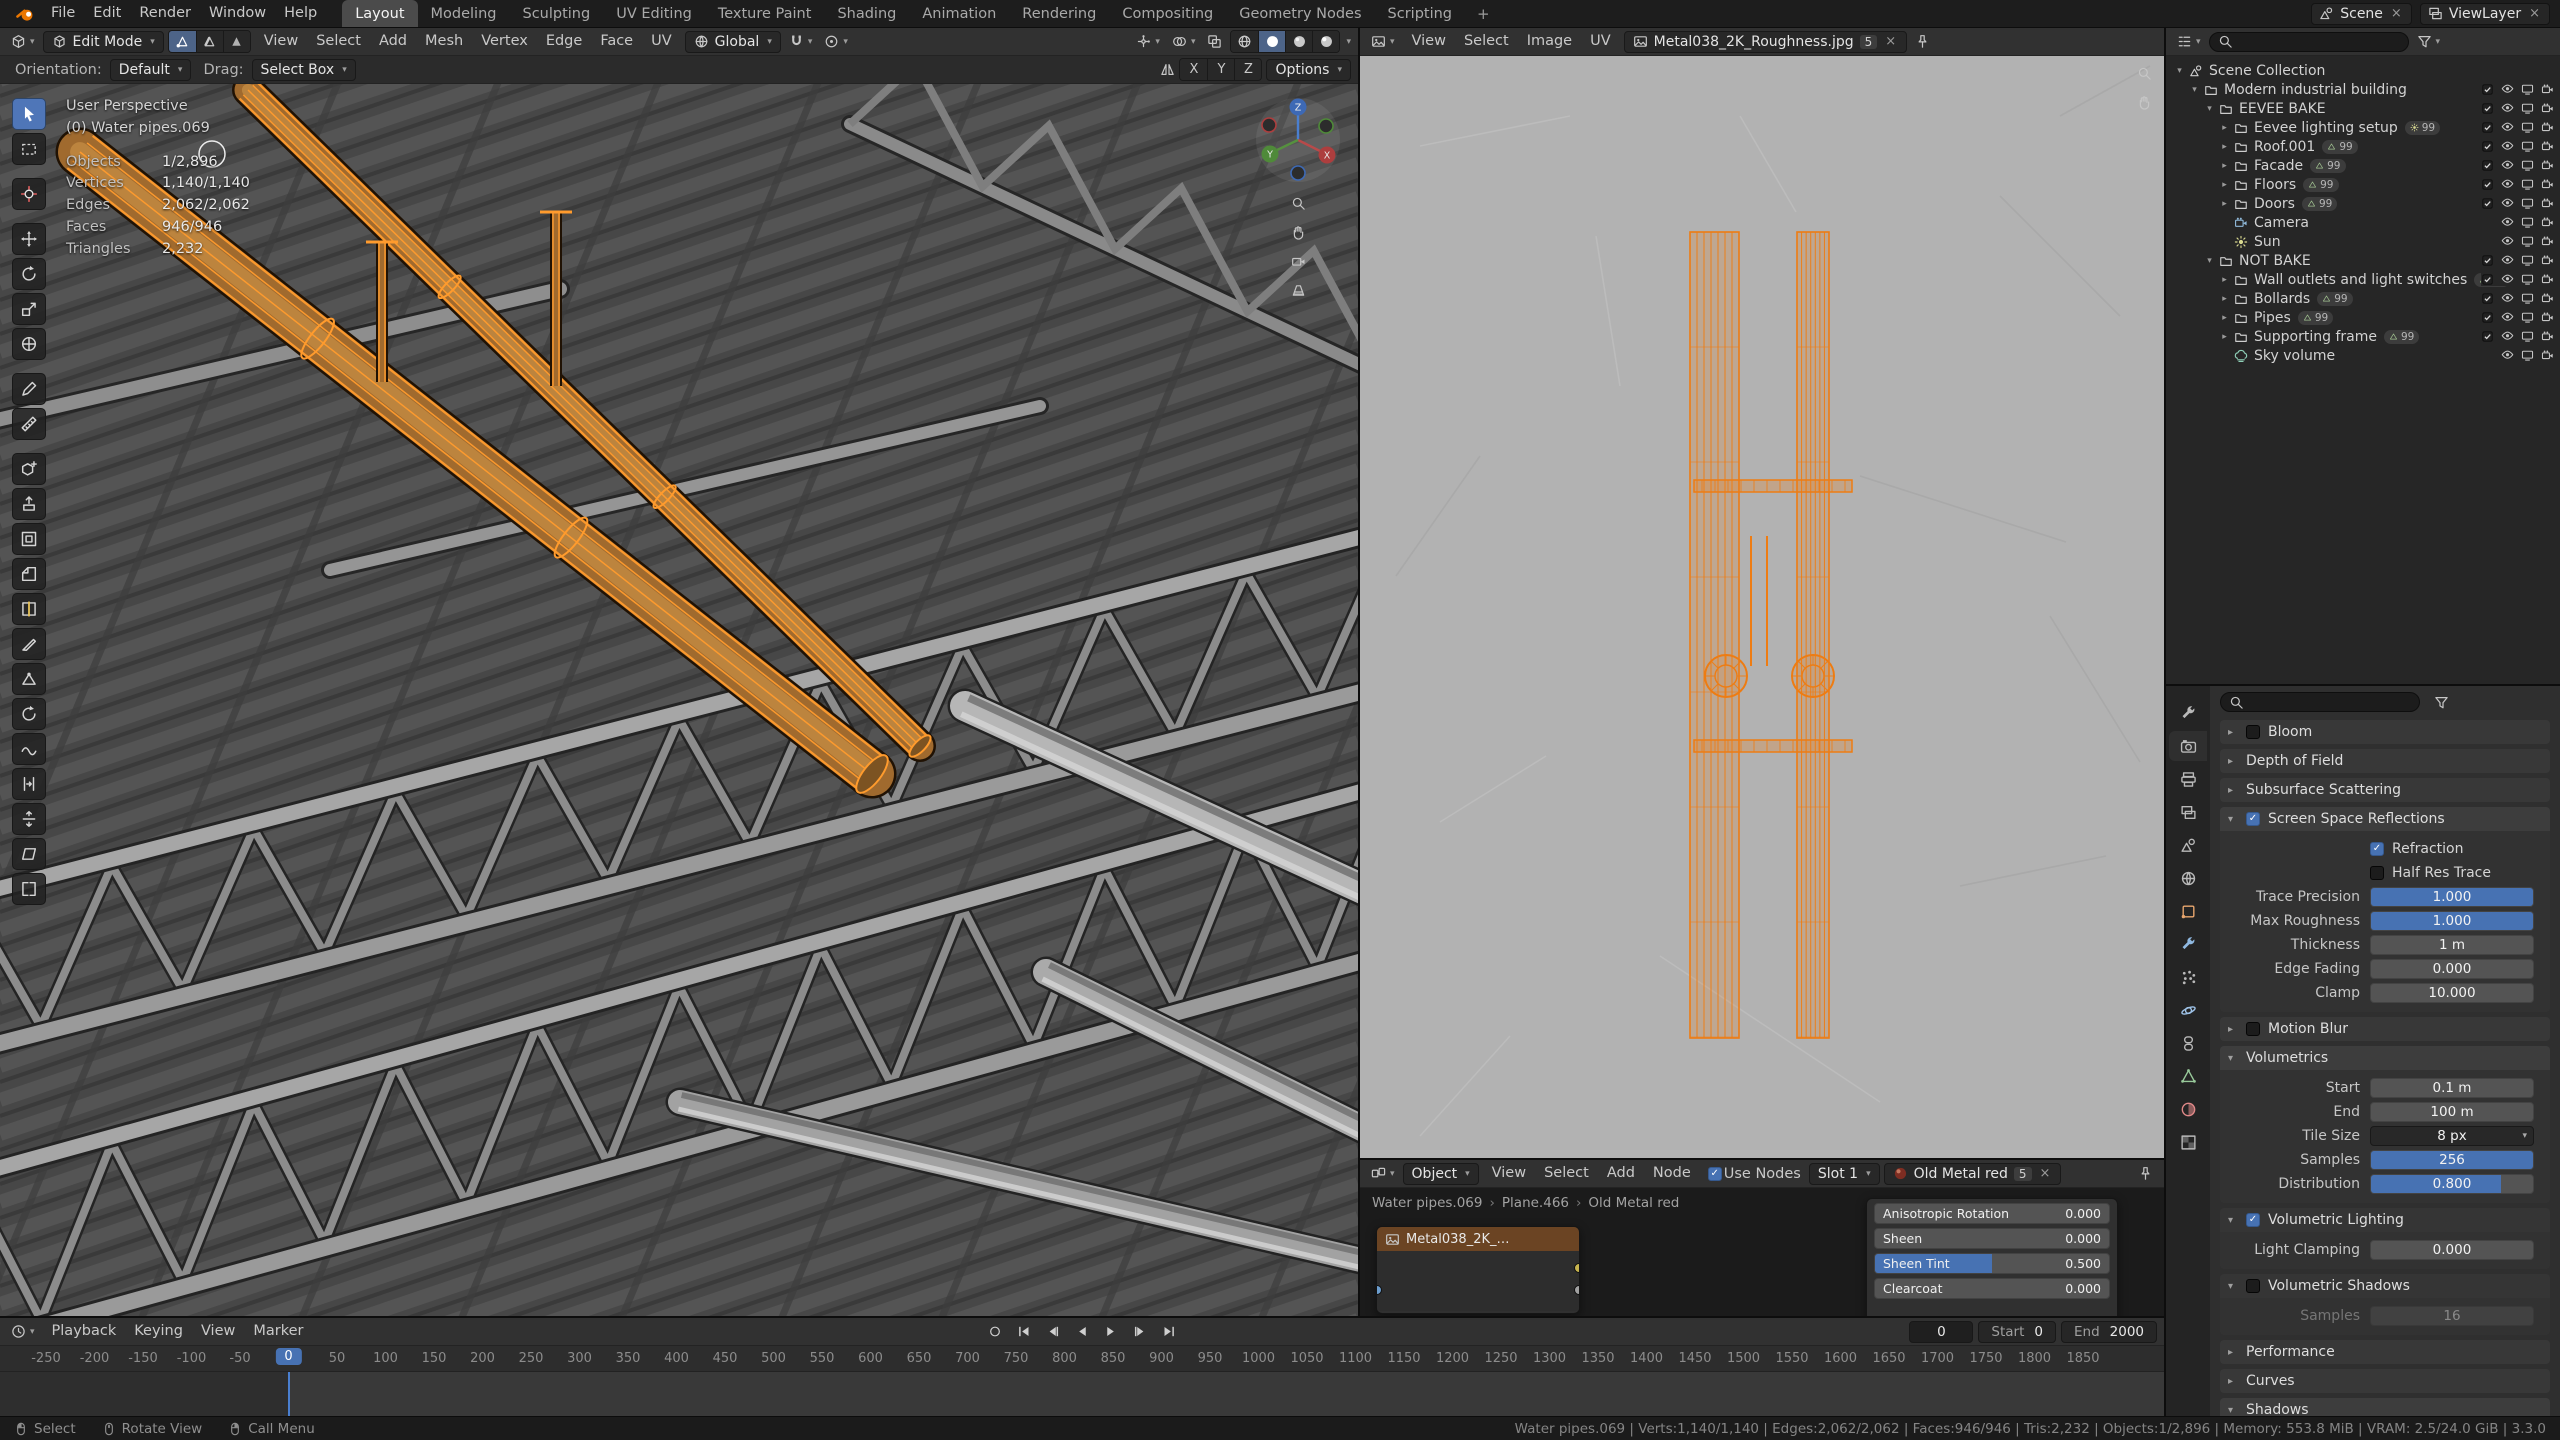 Image resolution: width=2560 pixels, height=1440 pixels. Describe the element at coordinates (2385, 1381) in the screenshot. I see `panel-header-curves: ▸ Curves` at that location.